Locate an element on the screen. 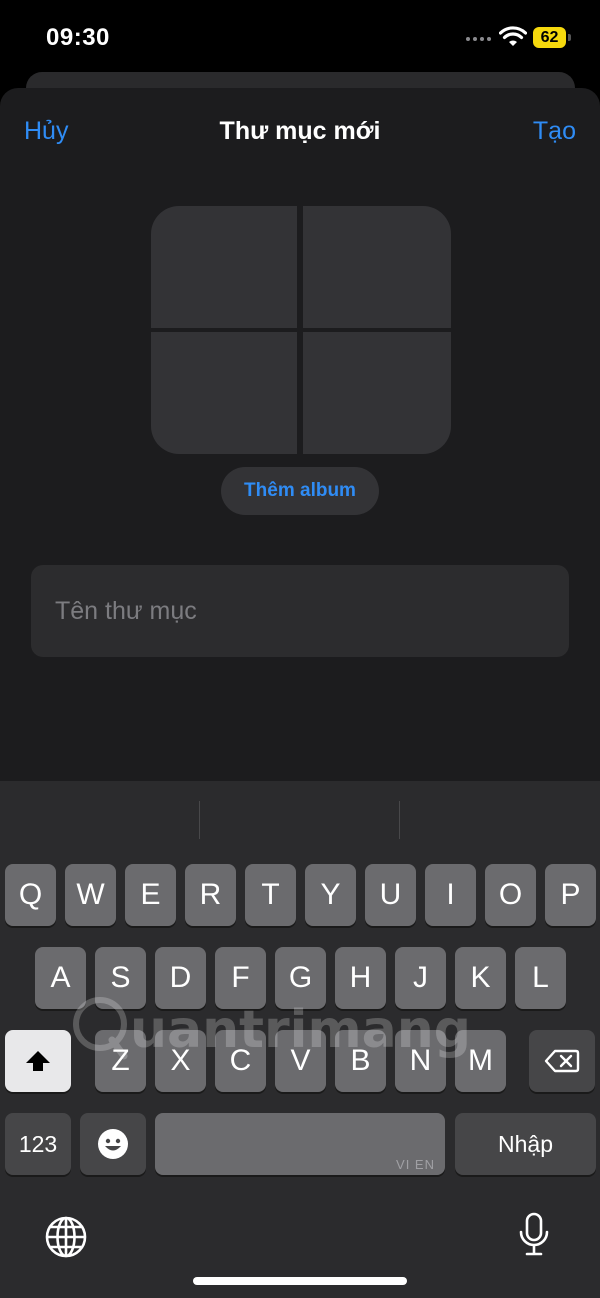  signal-dots-icon is located at coordinates (479, 40).